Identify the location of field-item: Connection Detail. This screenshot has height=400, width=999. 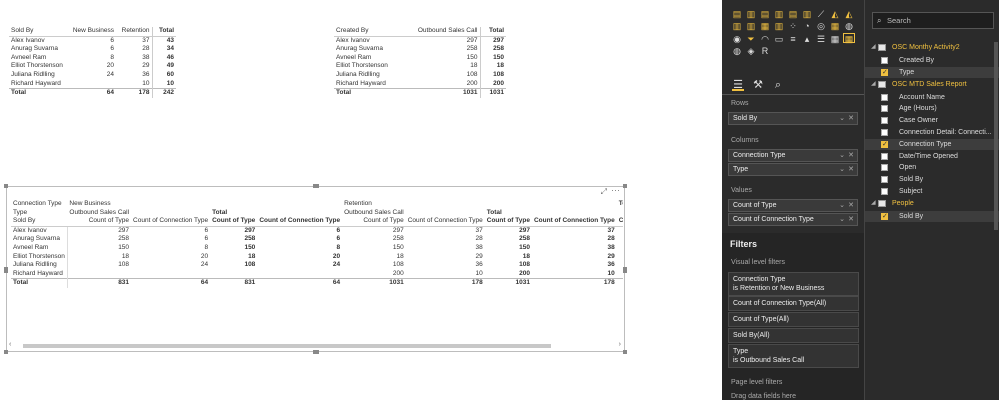
(932, 132).